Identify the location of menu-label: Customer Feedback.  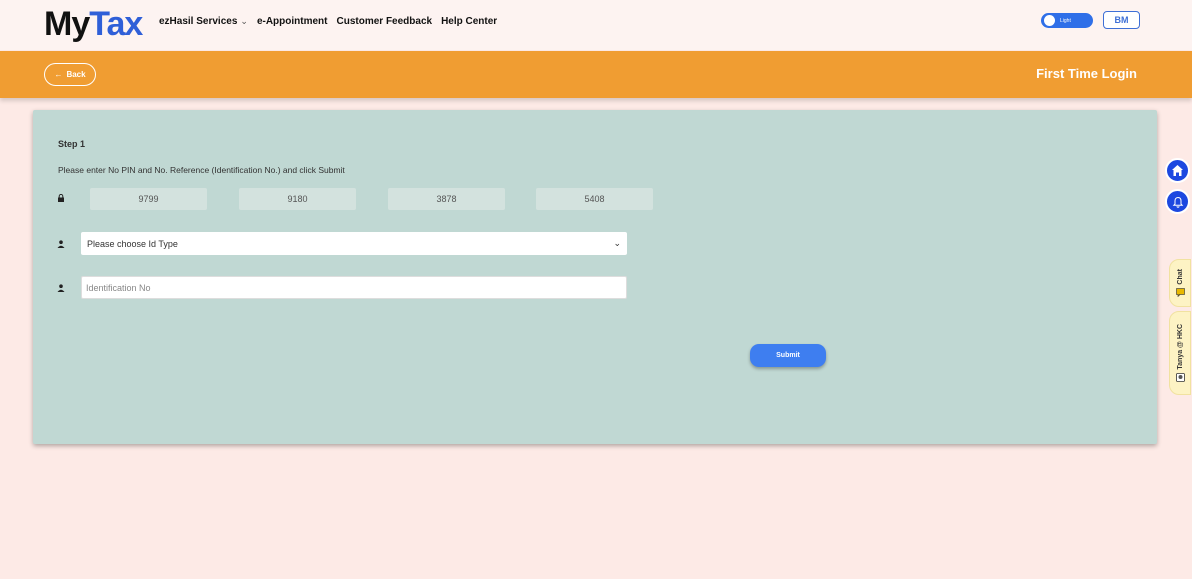
(384, 21).